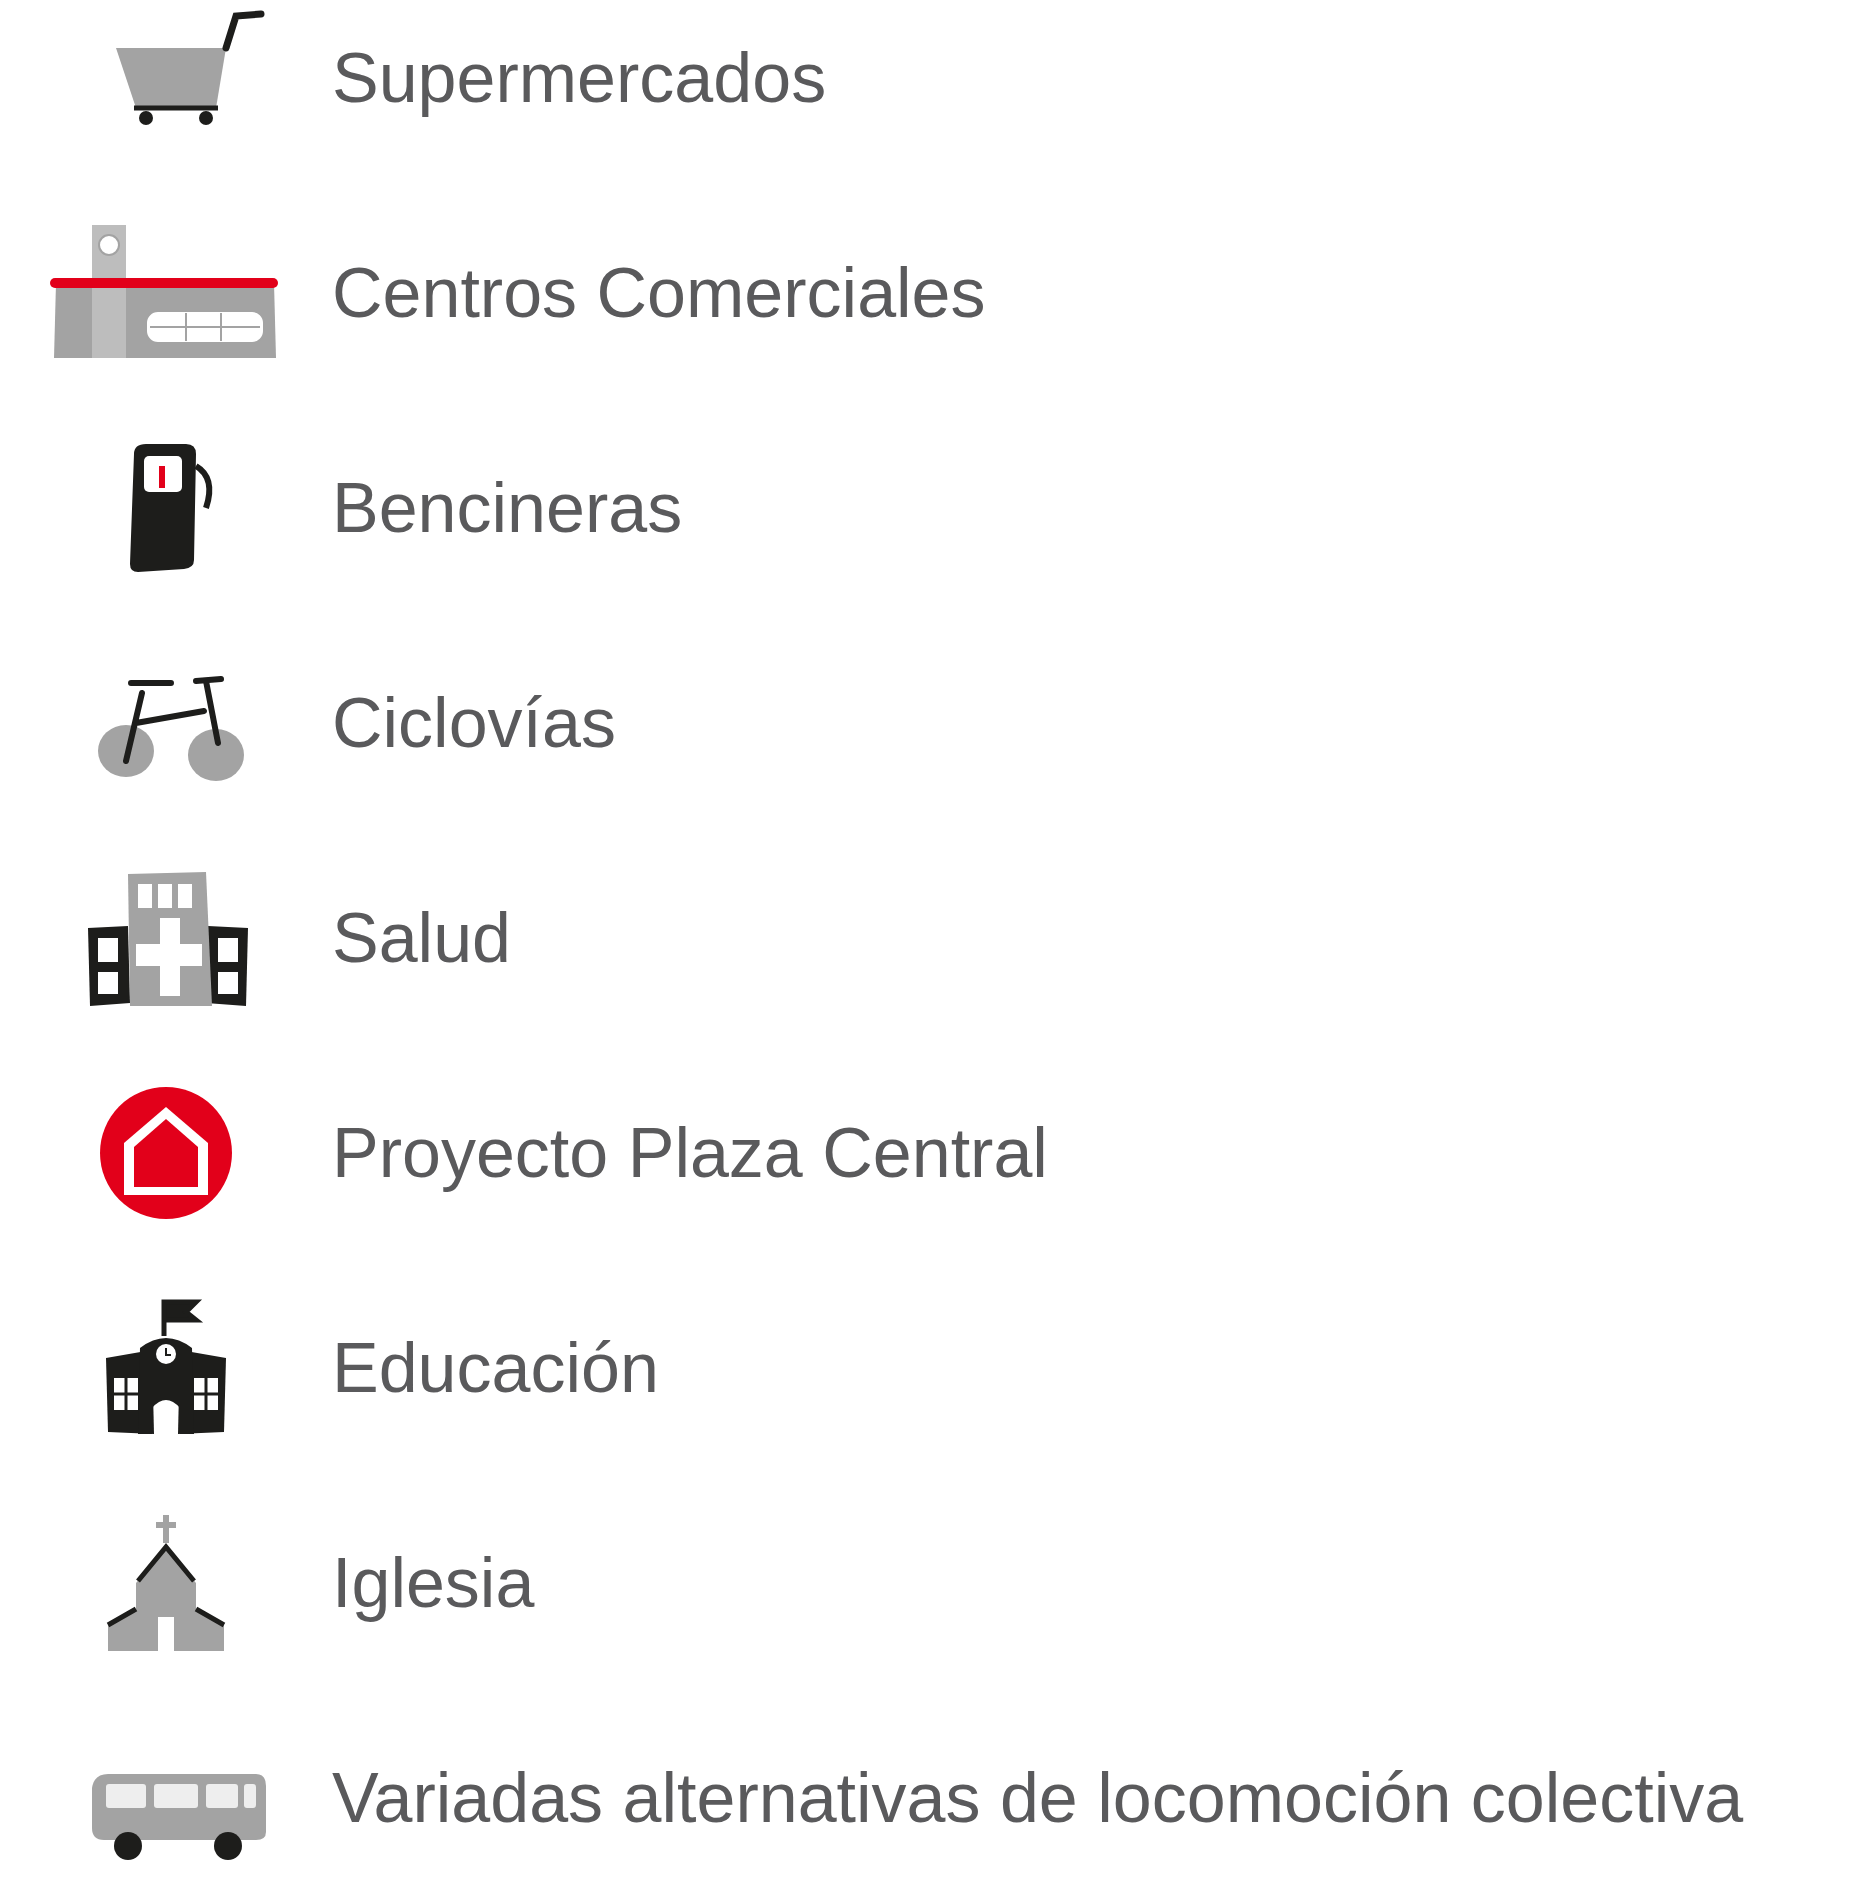 This screenshot has width=1870, height=1888. What do you see at coordinates (1038, 1798) in the screenshot?
I see `legend-label: Variadas alternativas de locomoción colectiva` at bounding box center [1038, 1798].